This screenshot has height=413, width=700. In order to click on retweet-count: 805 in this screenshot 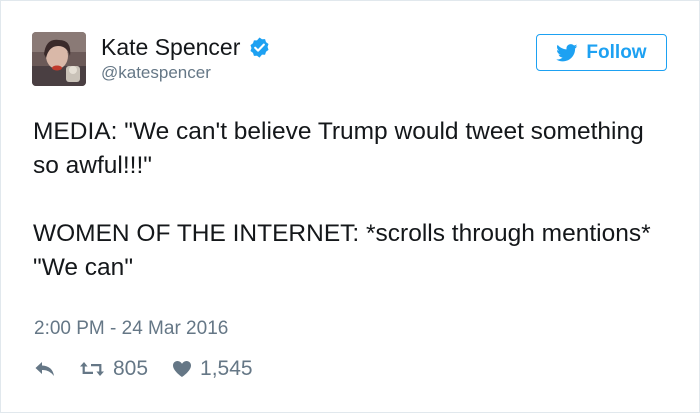, I will do `click(131, 368)`.